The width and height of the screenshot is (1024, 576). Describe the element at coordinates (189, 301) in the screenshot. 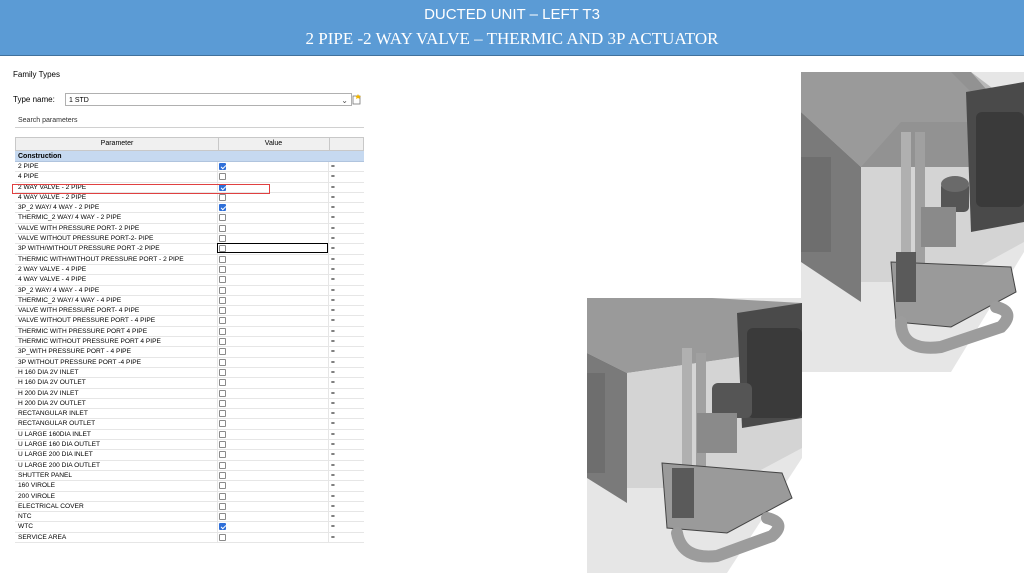

I see `parameter-row: THERMIC_2 WAY/ 4 WAY - 4 PIPE =` at that location.